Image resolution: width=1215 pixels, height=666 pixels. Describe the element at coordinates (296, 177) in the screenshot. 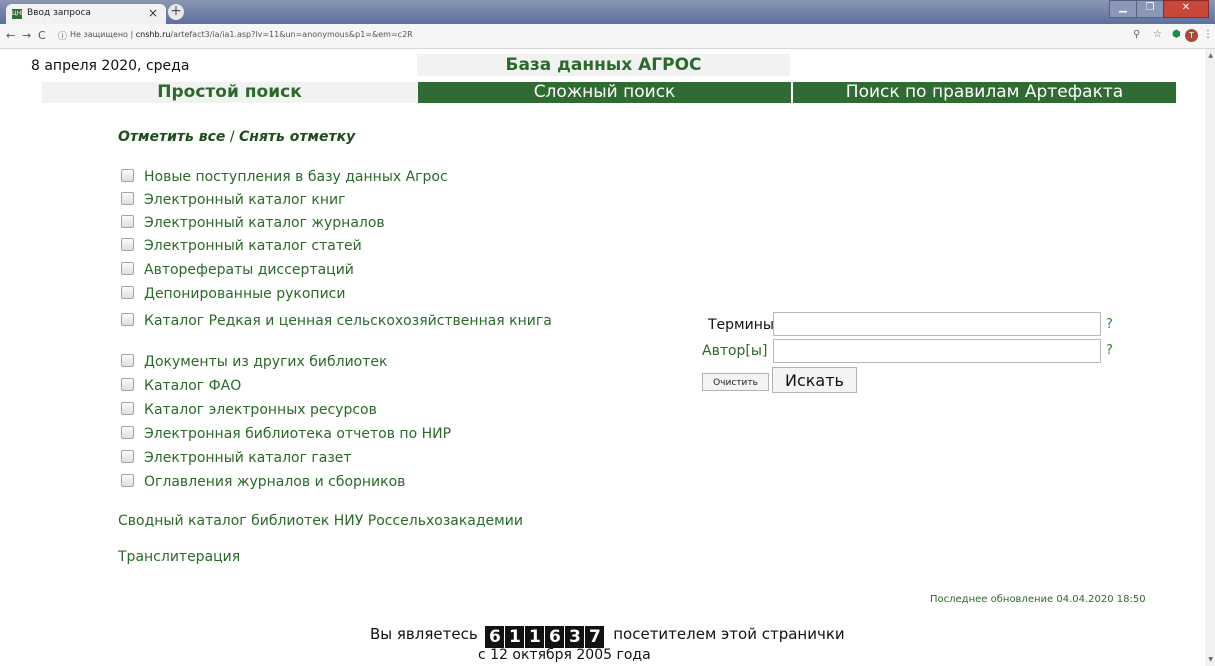

I see `database-label: Новые поступления в базу данных Агрос` at that location.